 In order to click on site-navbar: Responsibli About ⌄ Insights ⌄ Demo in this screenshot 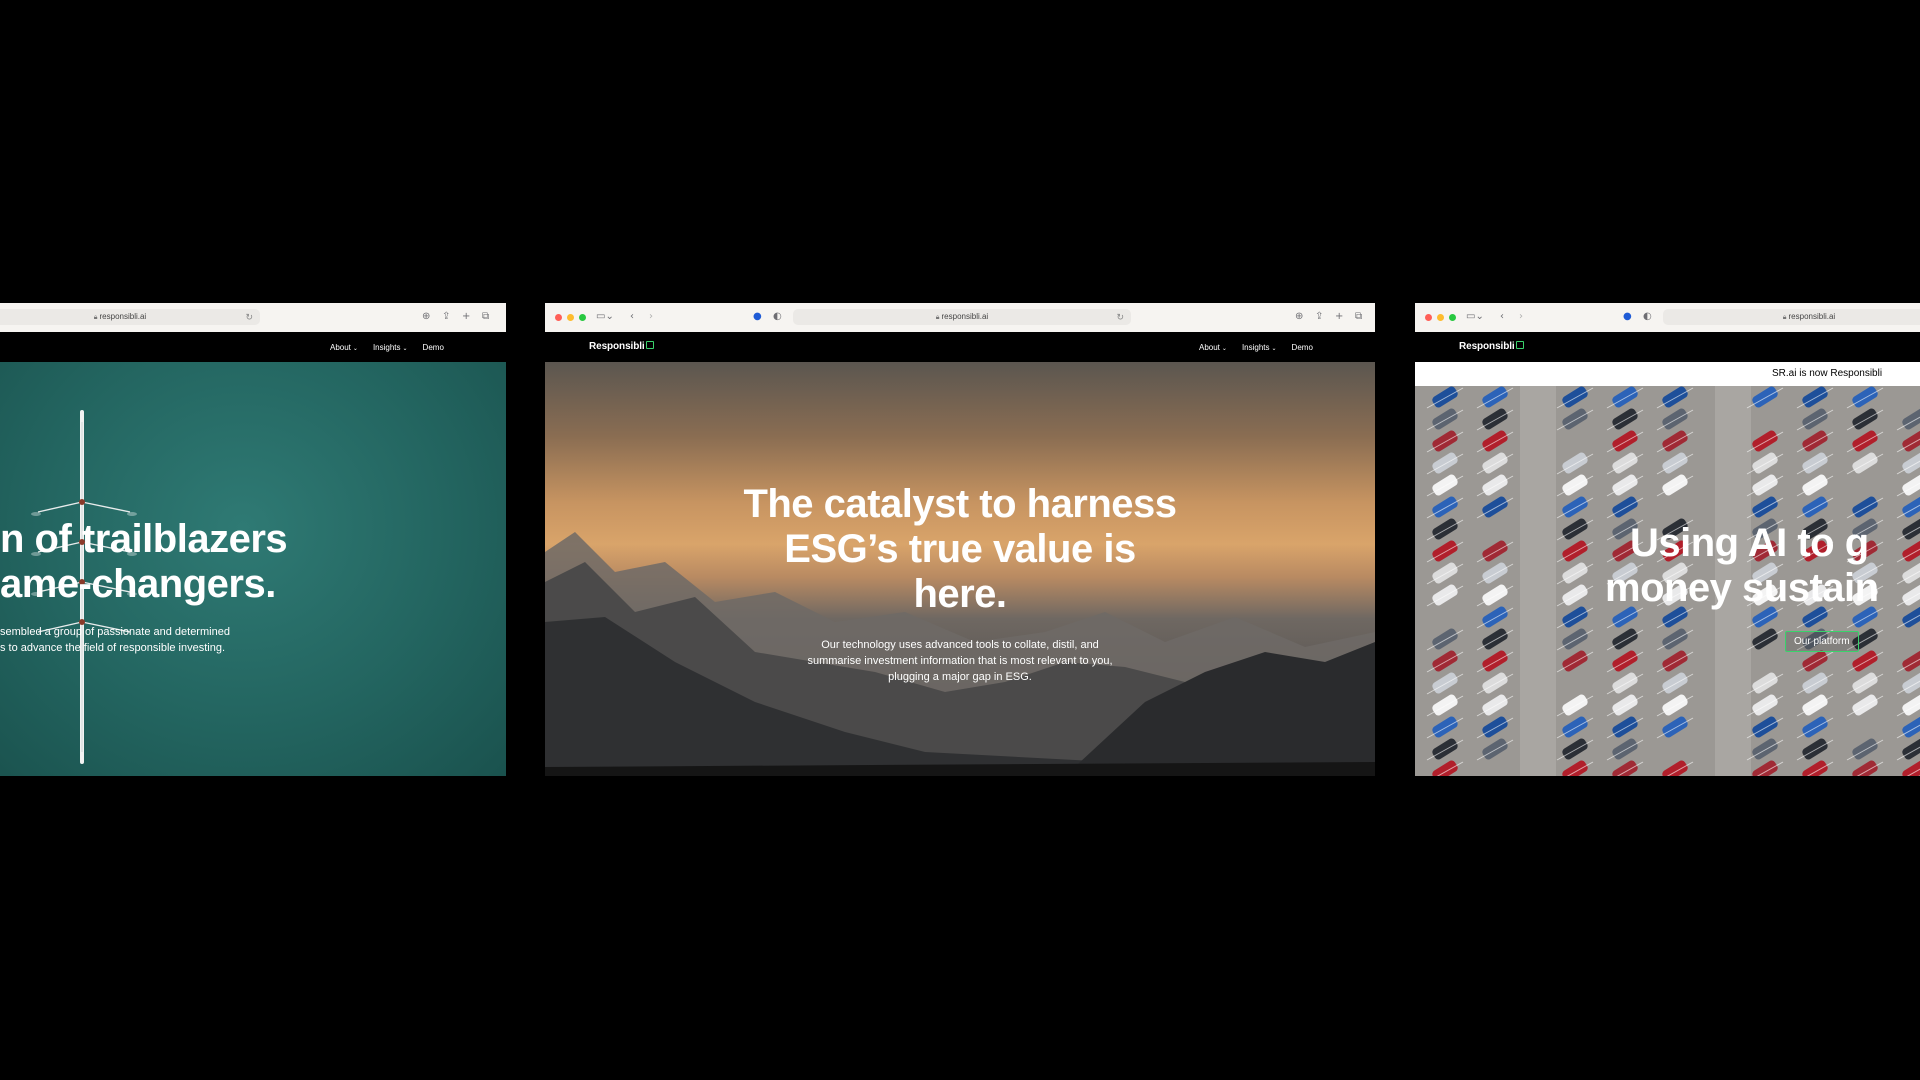, I will do `click(960, 347)`.